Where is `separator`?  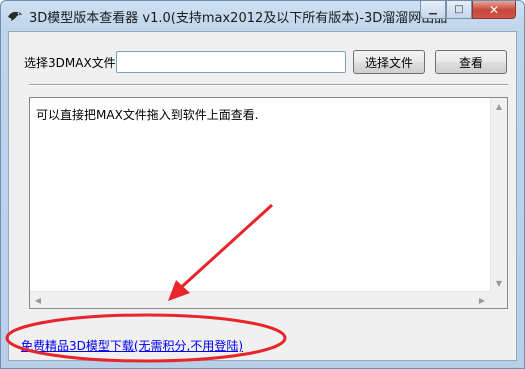 separator is located at coordinates (268, 85).